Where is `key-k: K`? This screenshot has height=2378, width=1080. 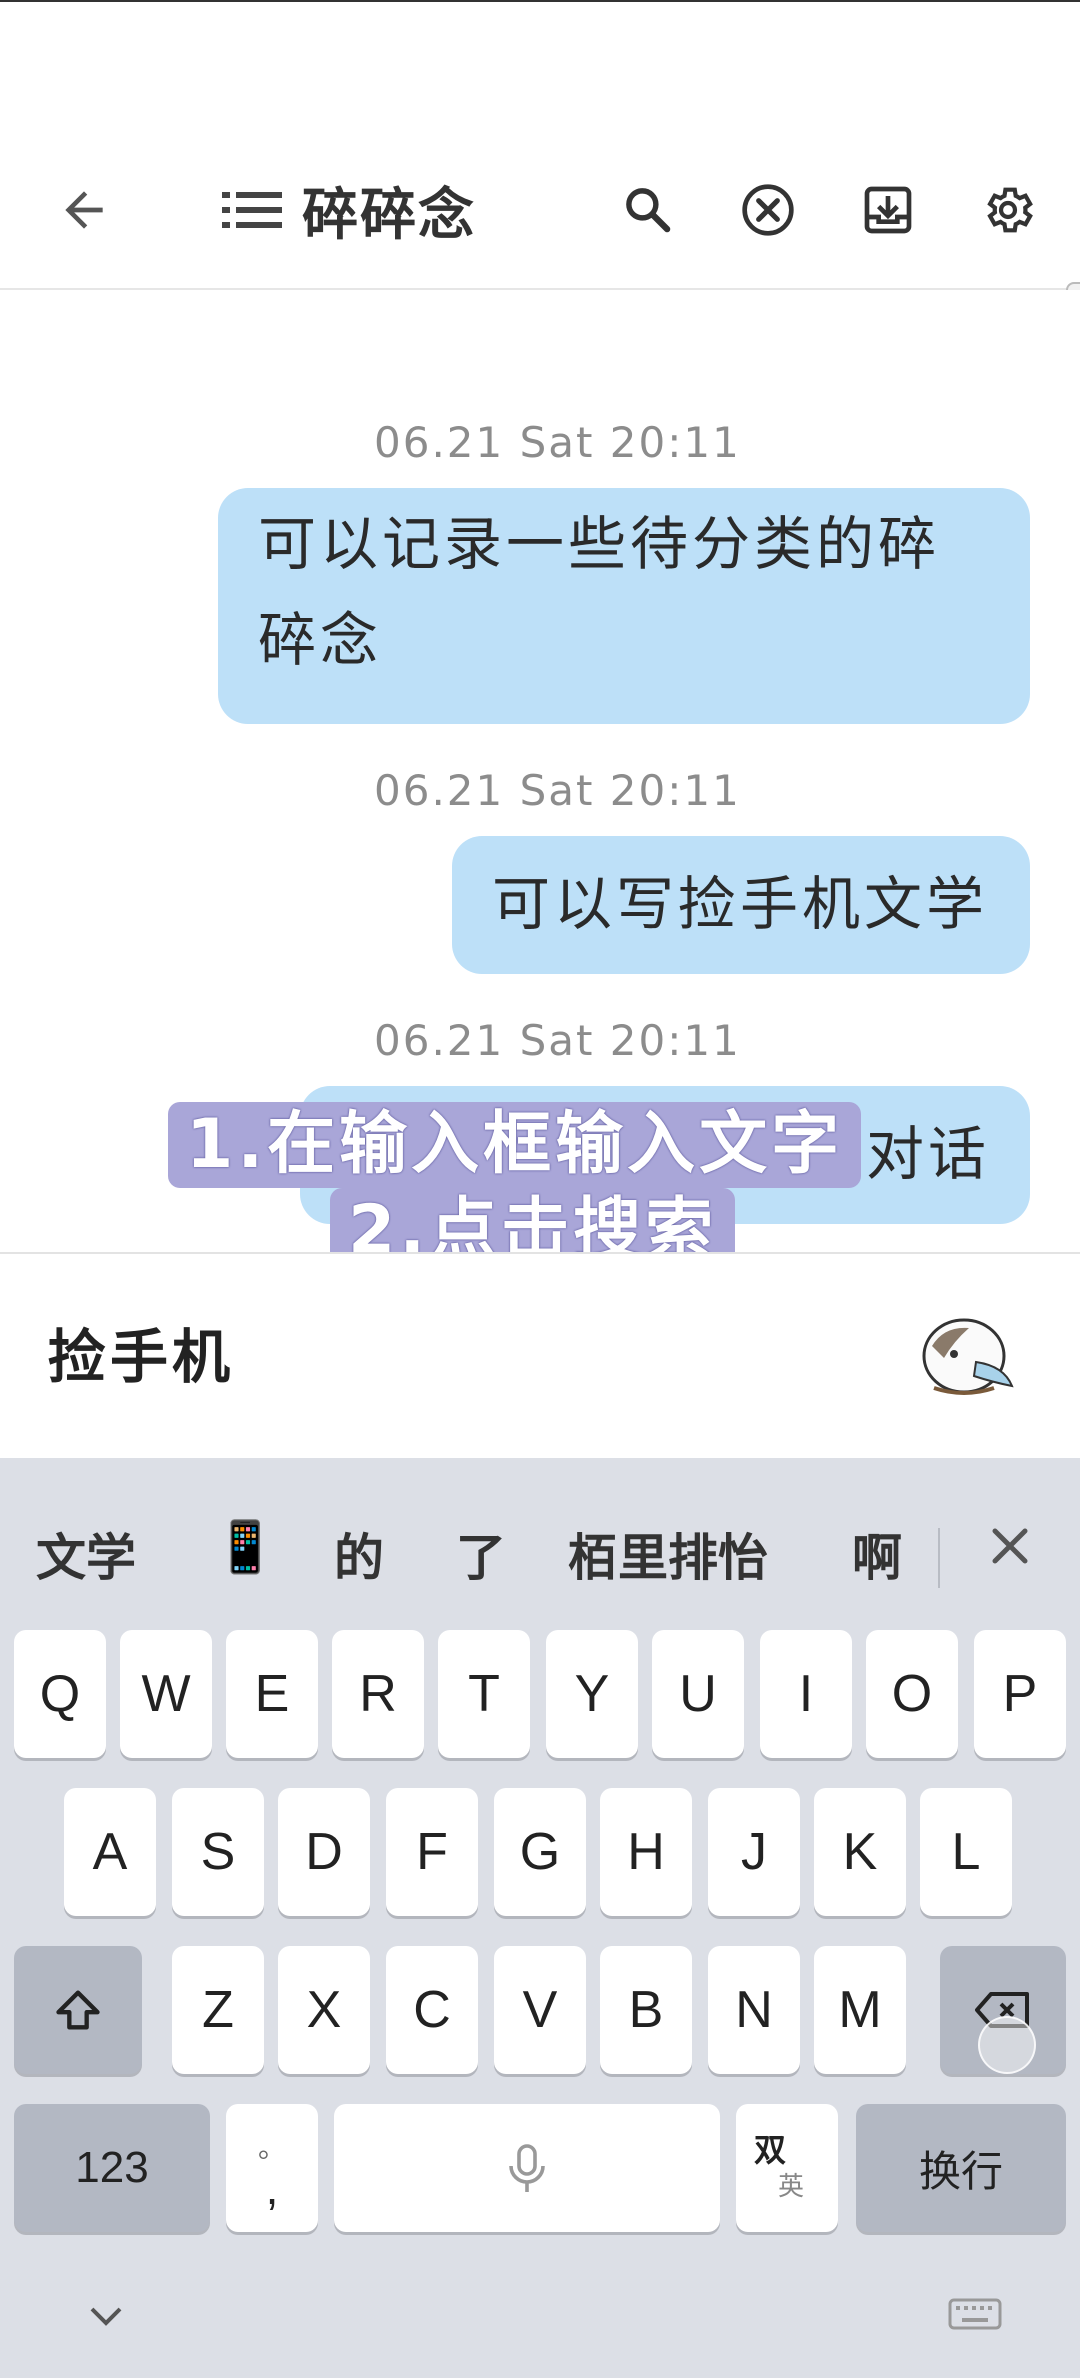
key-k: K is located at coordinates (860, 1852).